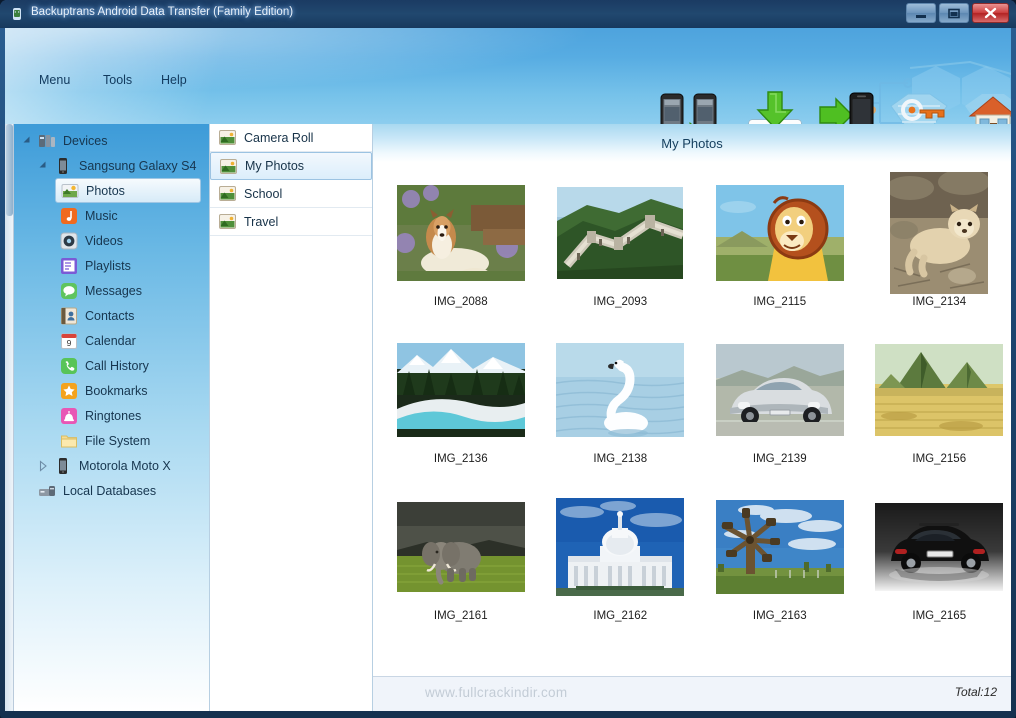  I want to click on album-list-panel: Camera Roll My Photos School Travel, so click(291, 417).